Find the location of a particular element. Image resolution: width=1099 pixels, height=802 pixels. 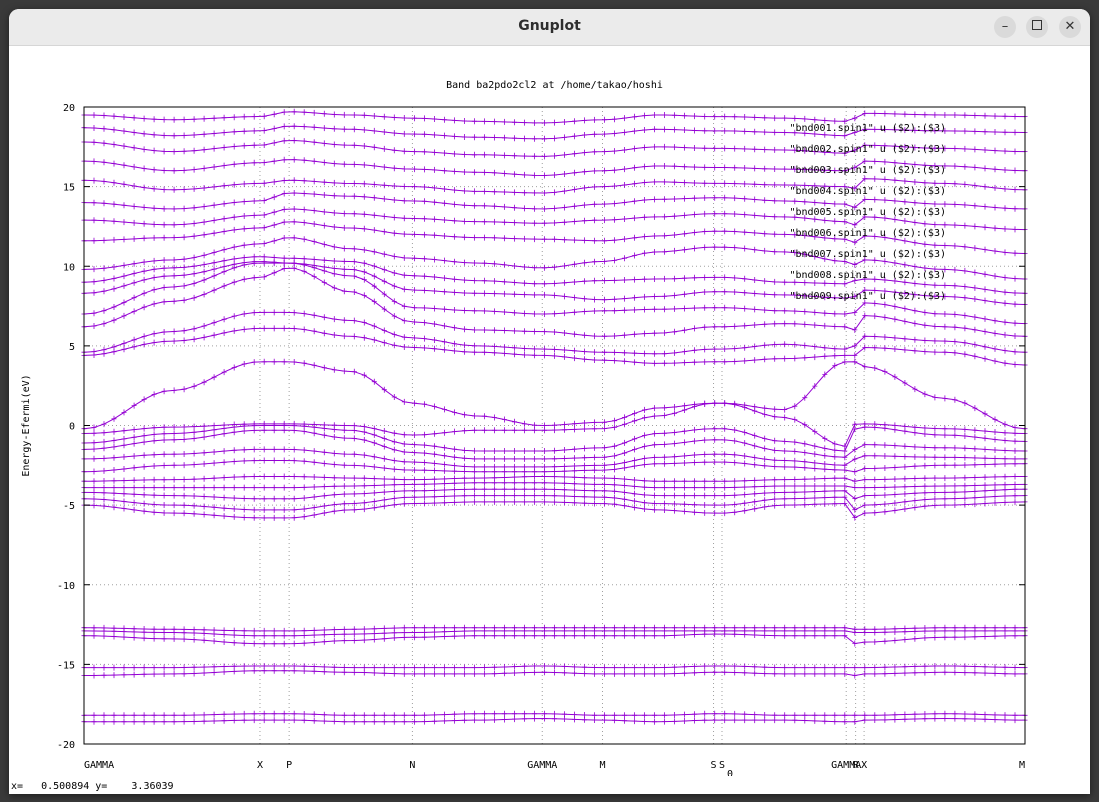

chart-title: Band ba2pdo2cl2 at /home/takao/hoshi is located at coordinates (554, 85).